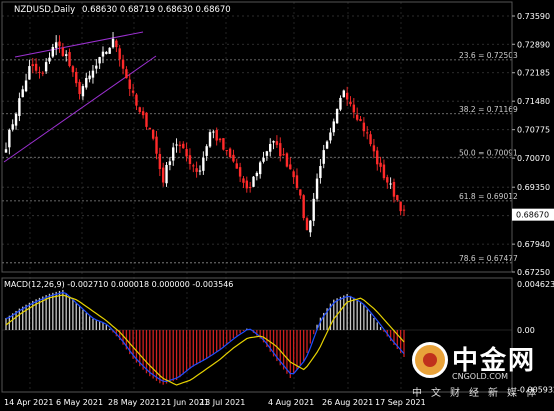  I want to click on time-tick-label: 6 May 2021, so click(79, 402).